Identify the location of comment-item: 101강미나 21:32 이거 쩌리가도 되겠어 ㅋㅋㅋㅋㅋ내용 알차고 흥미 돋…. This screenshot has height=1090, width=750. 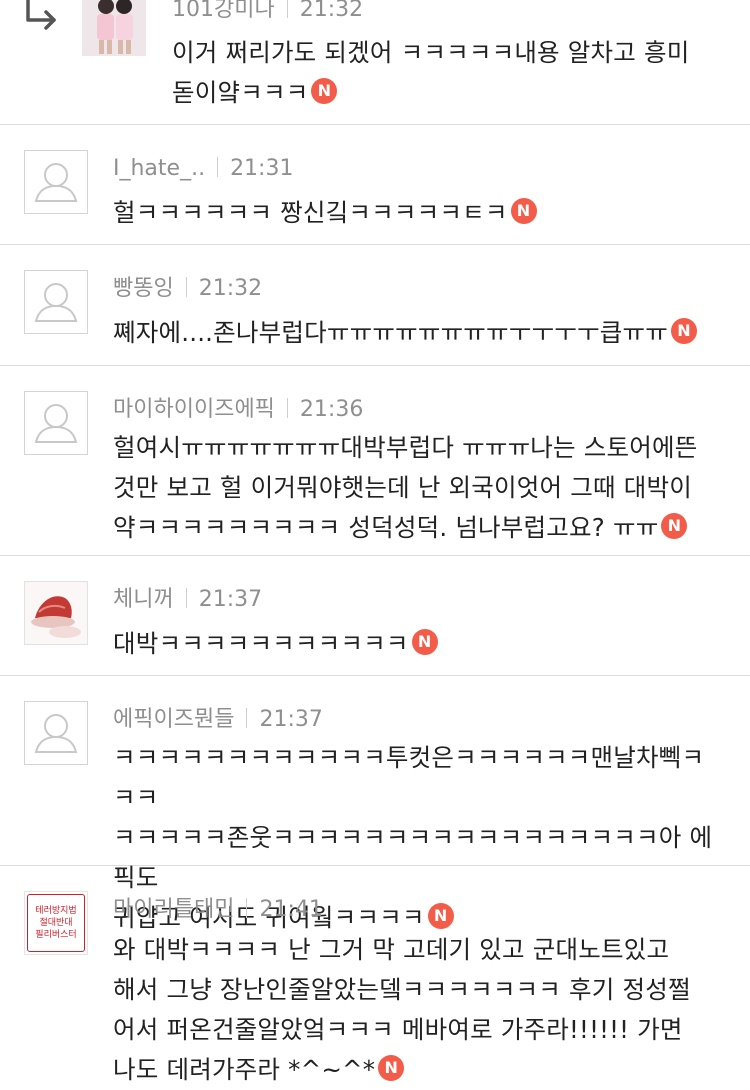
(375, 62).